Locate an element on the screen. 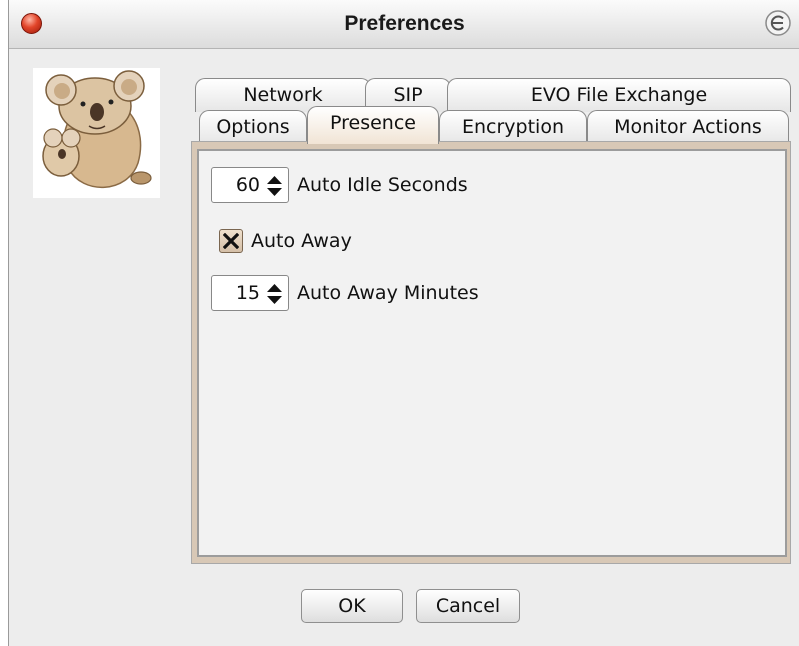 The width and height of the screenshot is (799, 646). application-menu-icon is located at coordinates (778, 23).